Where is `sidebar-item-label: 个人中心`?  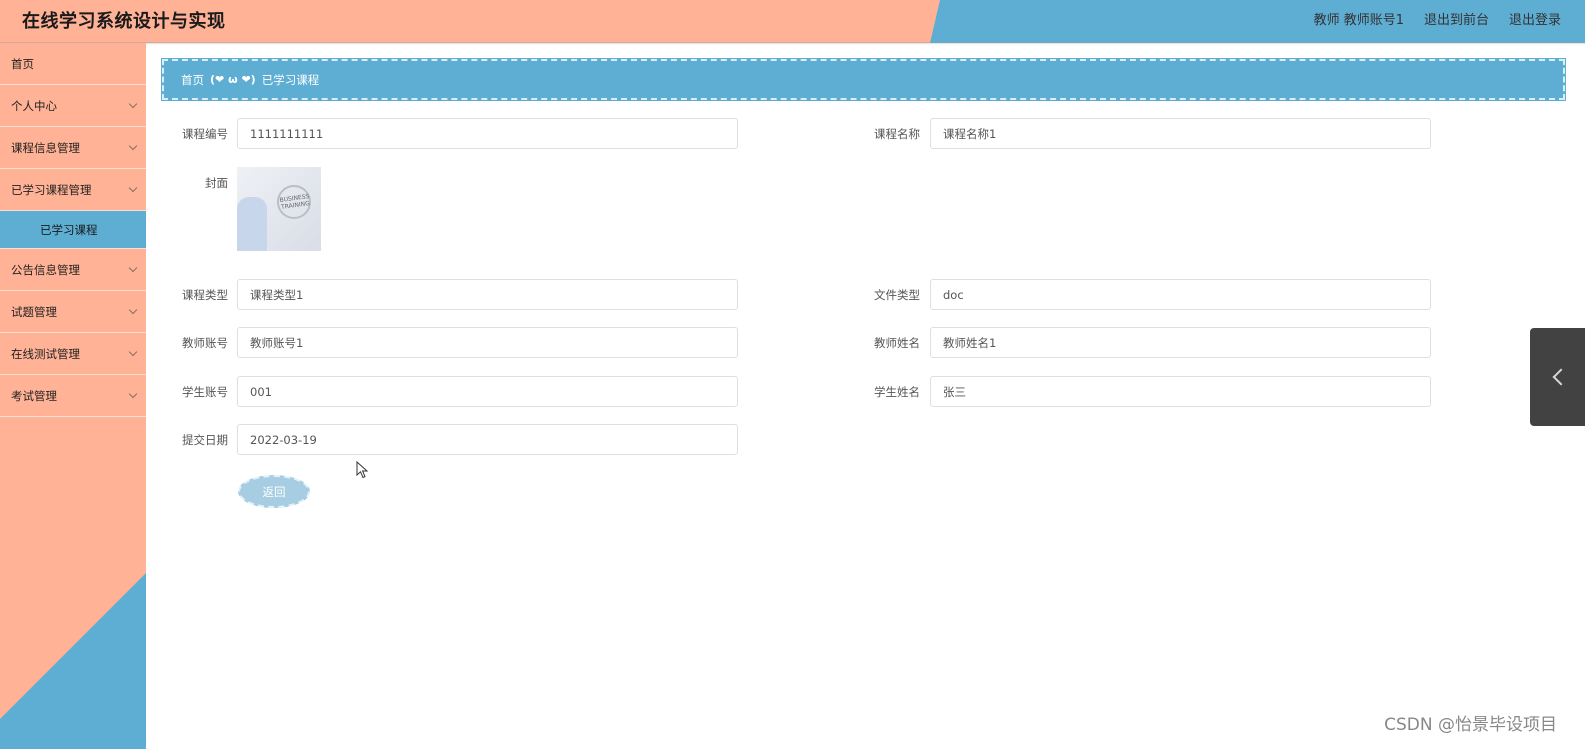 sidebar-item-label: 个人中心 is located at coordinates (34, 105).